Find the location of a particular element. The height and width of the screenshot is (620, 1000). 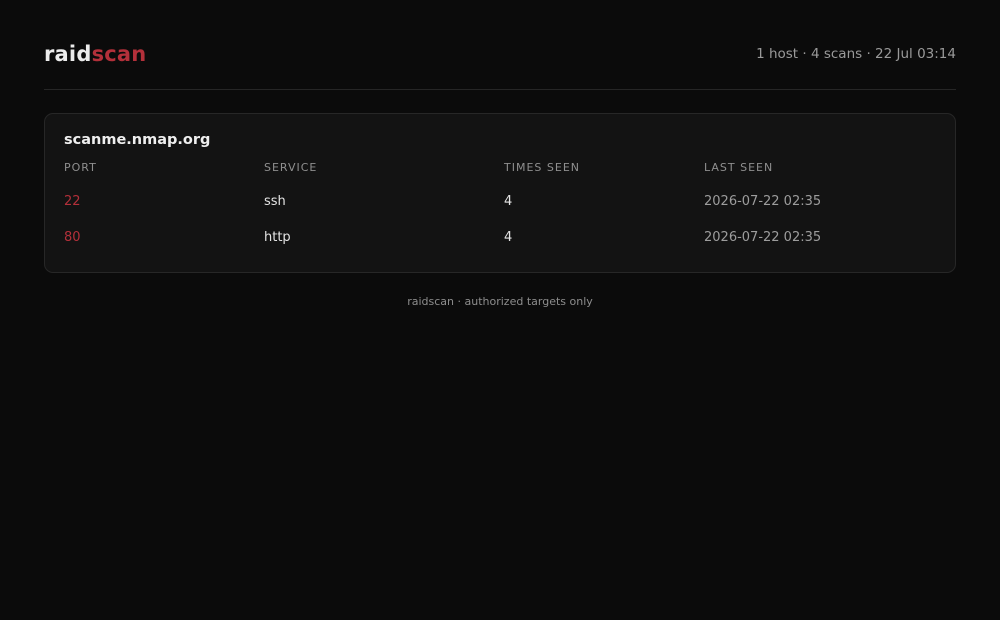

app-logo: raidscan is located at coordinates (95, 54).